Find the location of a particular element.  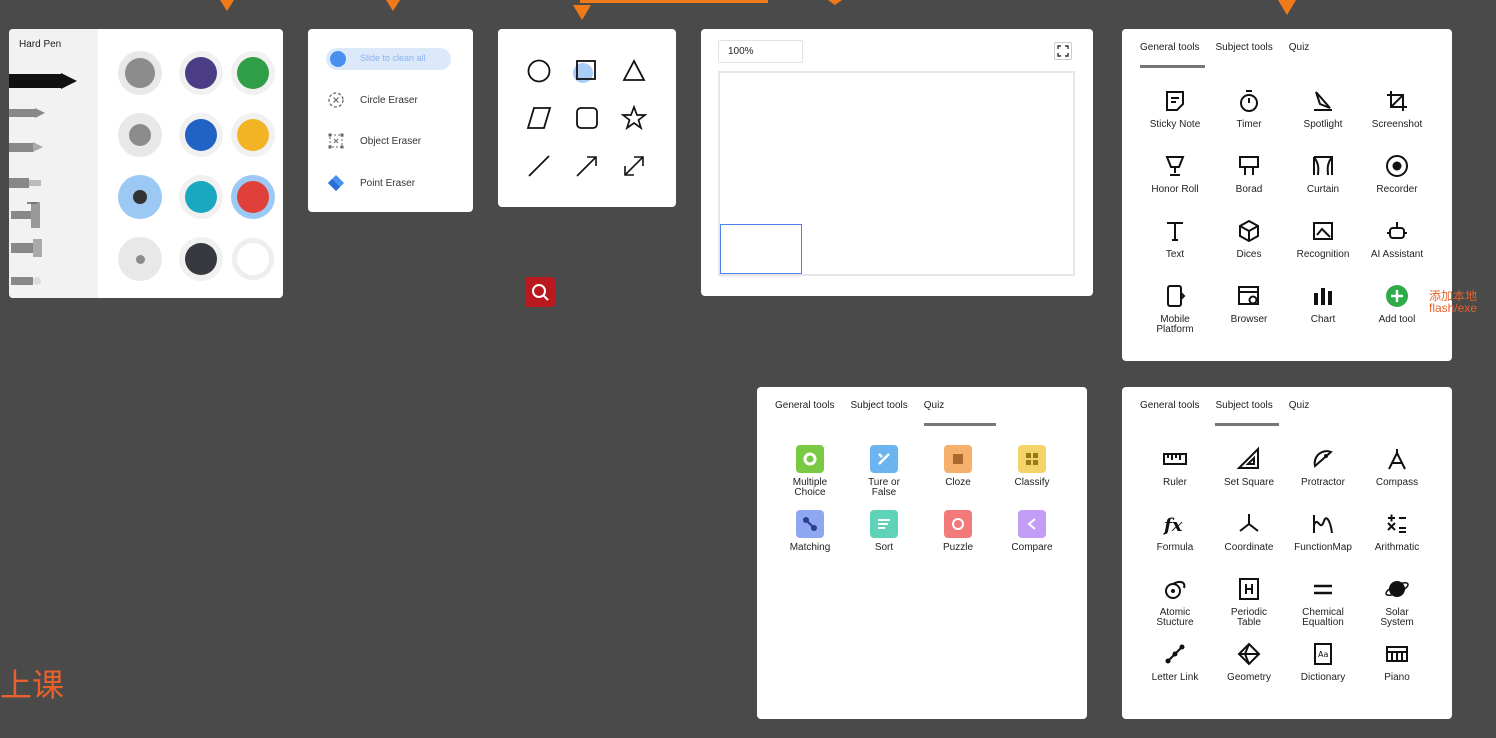

tool-ai-assistant: AI Assistant is located at coordinates (1397, 238).